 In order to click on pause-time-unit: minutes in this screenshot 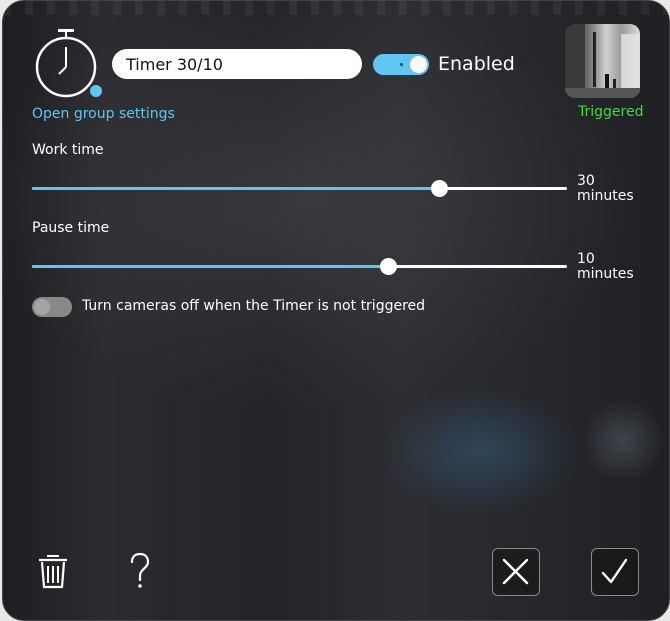, I will do `click(605, 274)`.